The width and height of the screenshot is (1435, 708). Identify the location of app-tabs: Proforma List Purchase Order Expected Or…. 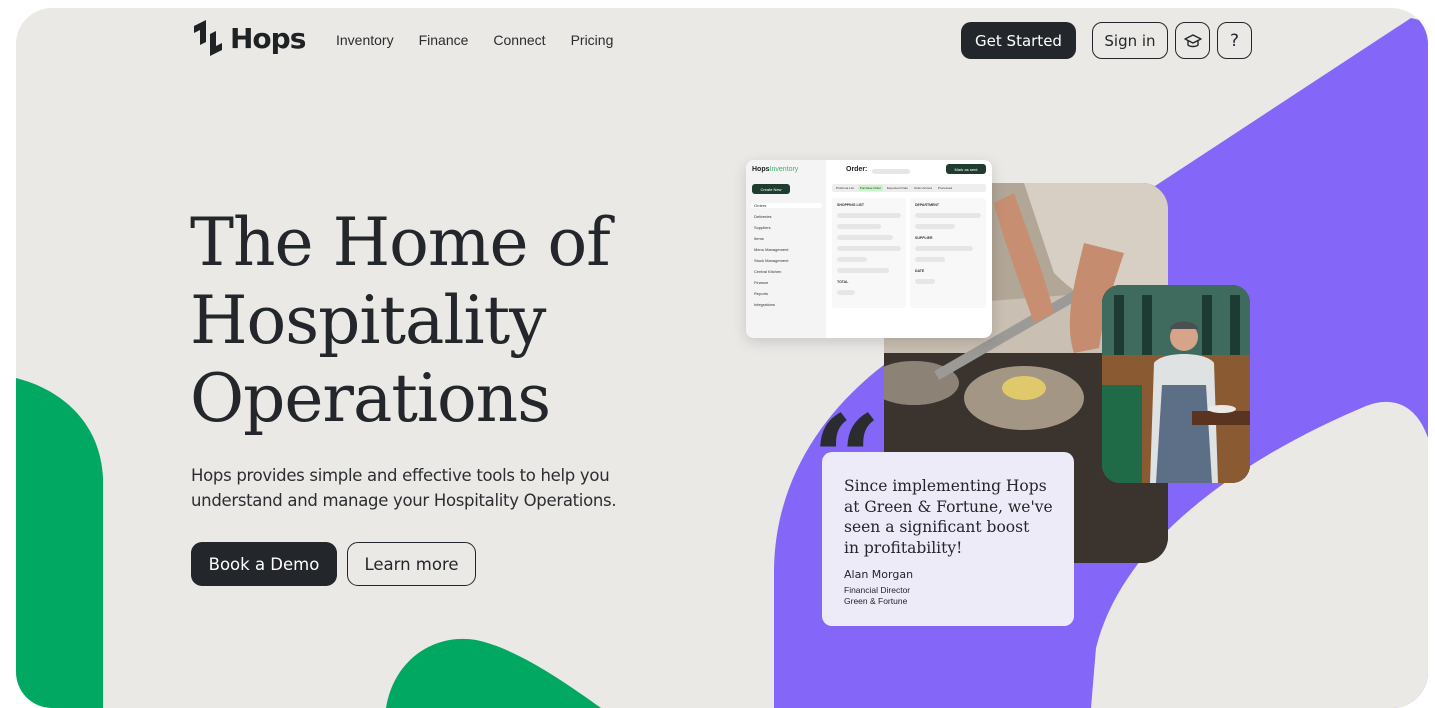
(909, 188).